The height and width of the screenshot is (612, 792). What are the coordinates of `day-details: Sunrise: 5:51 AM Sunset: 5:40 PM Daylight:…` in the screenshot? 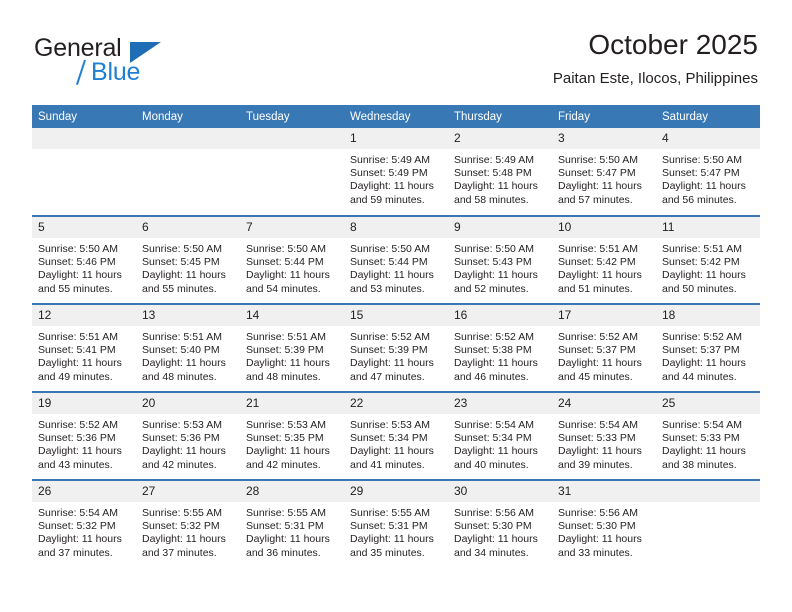 It's located at (188, 355).